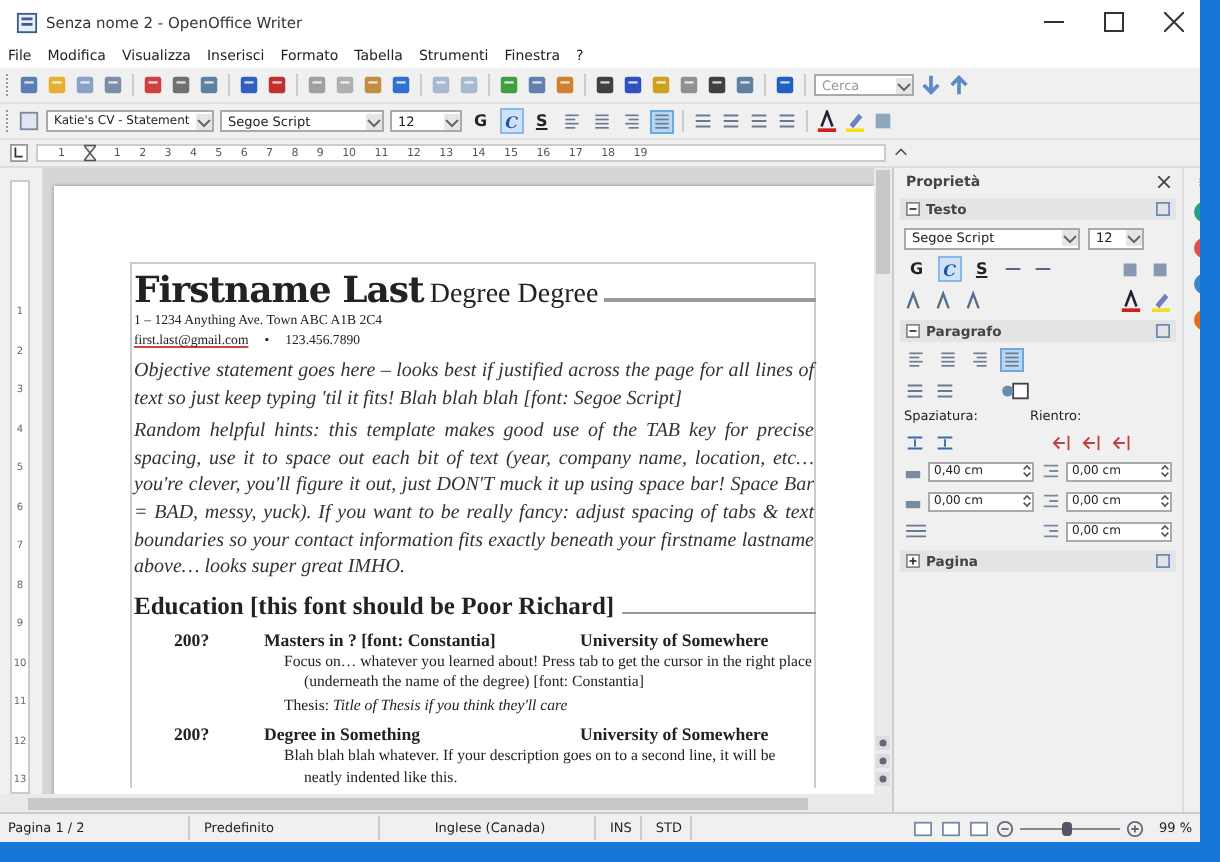 The width and height of the screenshot is (1220, 862). Describe the element at coordinates (1005, 828) in the screenshot. I see `zoom-out-icon` at that location.